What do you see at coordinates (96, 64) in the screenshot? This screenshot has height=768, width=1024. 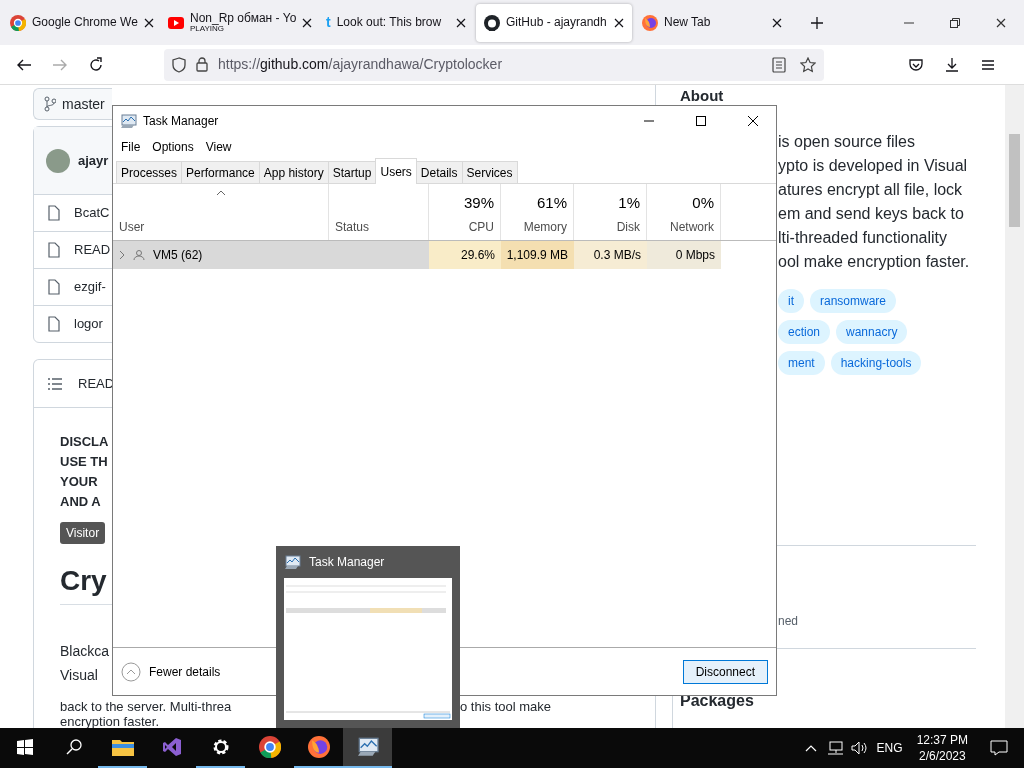 I see `reload-icon` at bounding box center [96, 64].